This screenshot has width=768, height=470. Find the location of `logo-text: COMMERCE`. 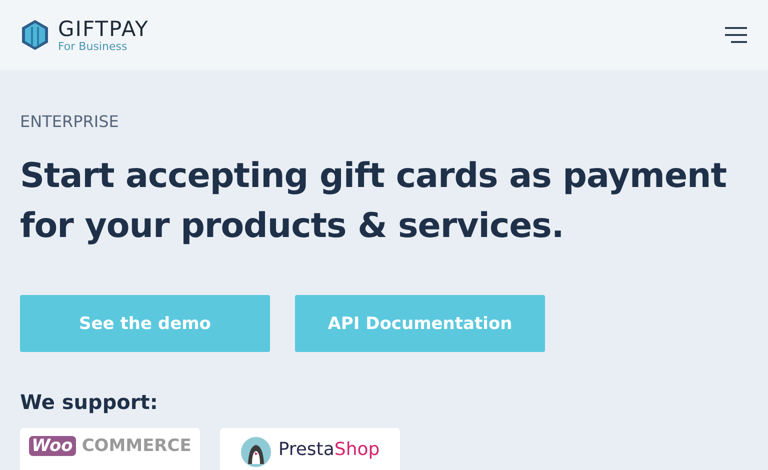

logo-text: COMMERCE is located at coordinates (137, 446).